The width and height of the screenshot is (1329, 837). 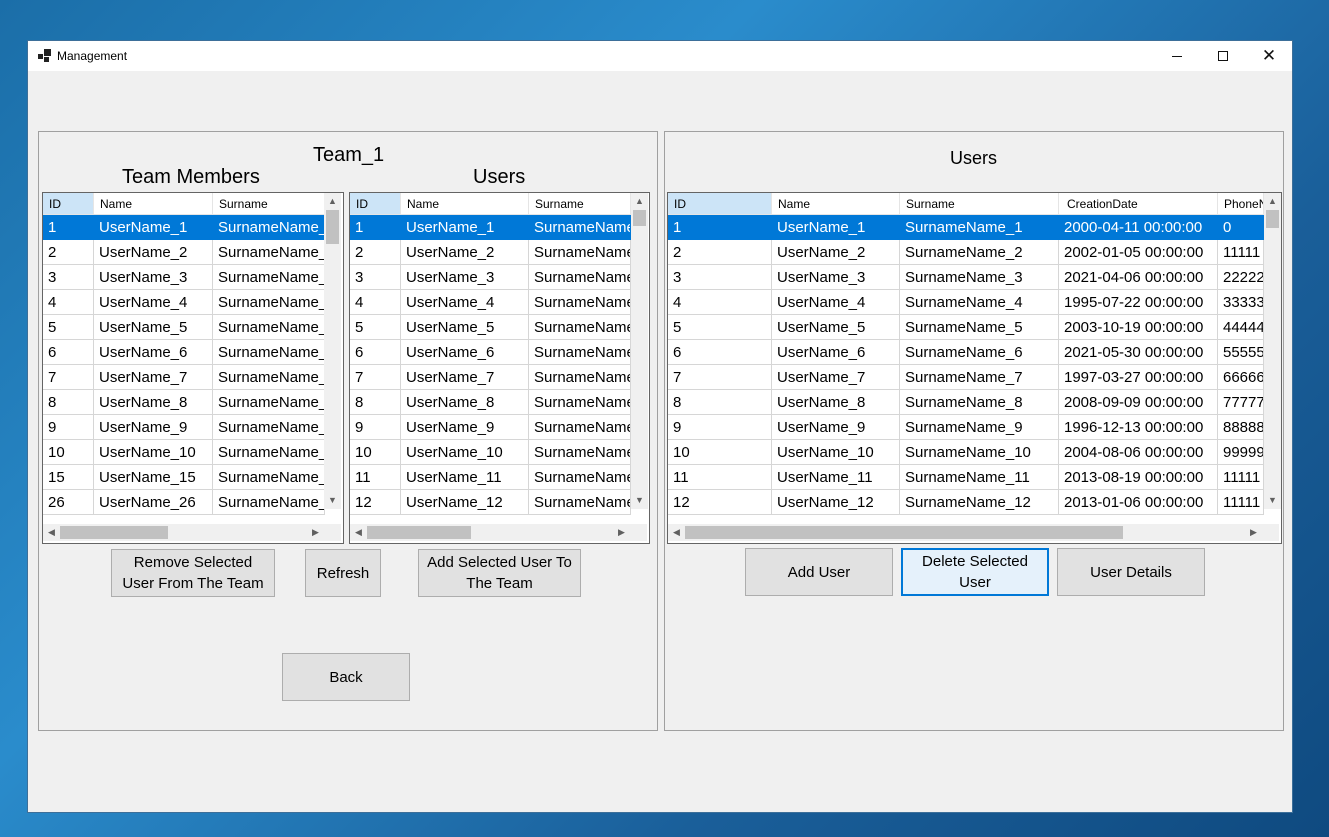 I want to click on table-cell: 2002-01-05 00:00:00, so click(x=1138, y=252).